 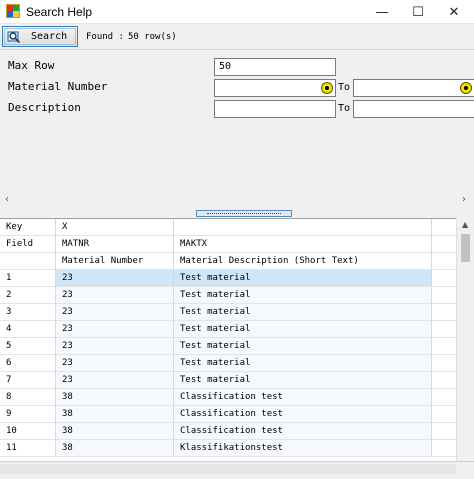 I want to click on minimize-icon: —, so click(x=382, y=12).